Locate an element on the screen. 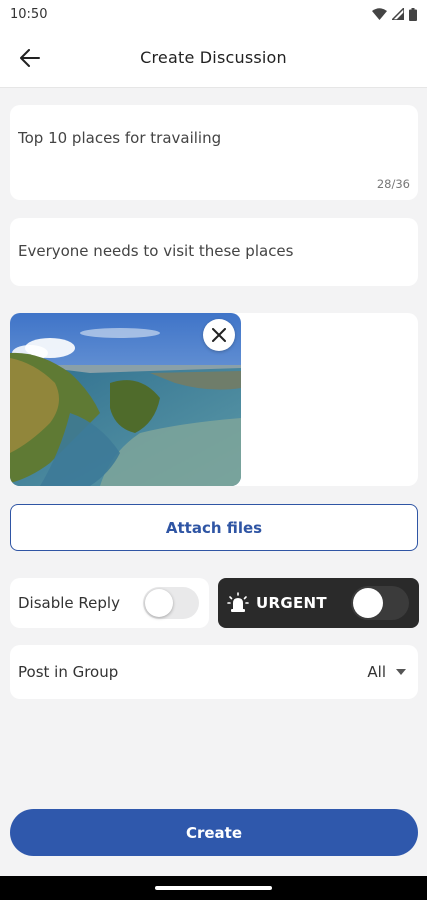  character-counter: 28/36 is located at coordinates (393, 184).